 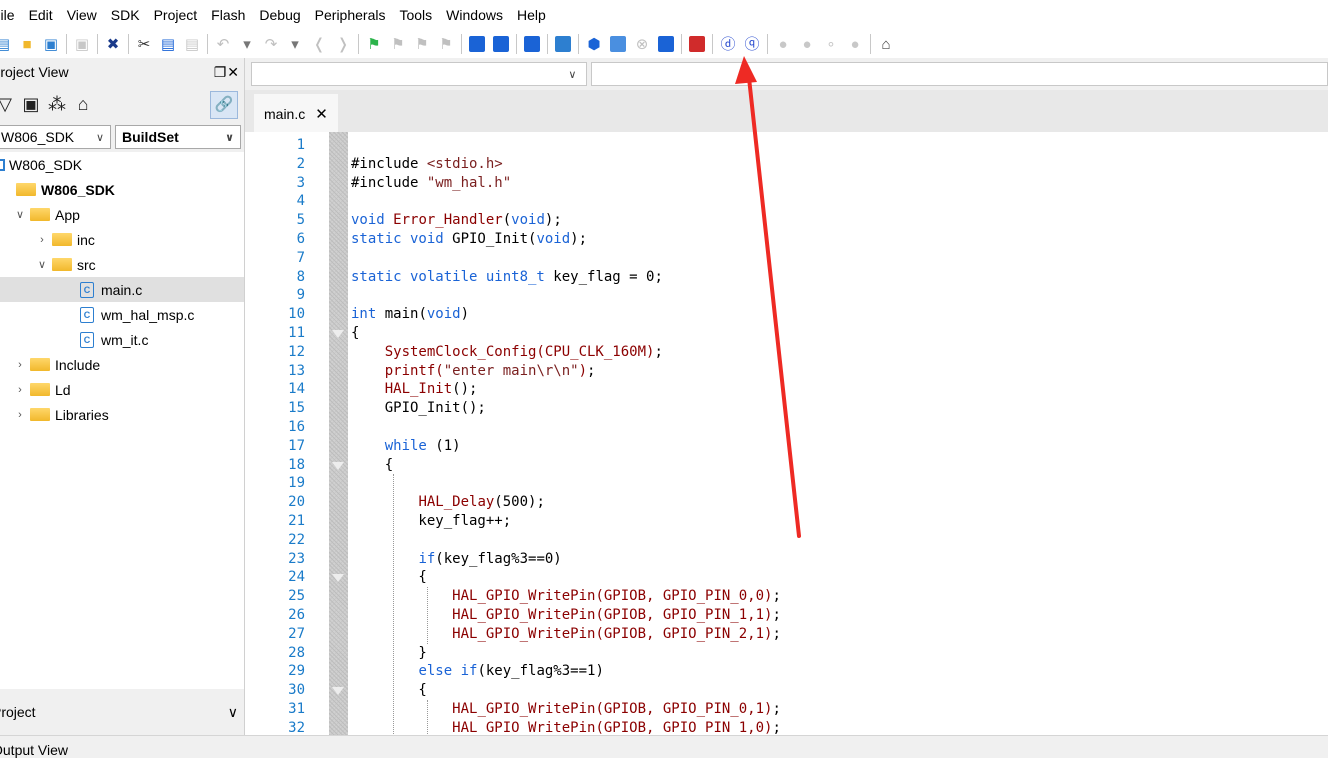 What do you see at coordinates (223, 44) in the screenshot?
I see `undo-icon: ↶` at bounding box center [223, 44].